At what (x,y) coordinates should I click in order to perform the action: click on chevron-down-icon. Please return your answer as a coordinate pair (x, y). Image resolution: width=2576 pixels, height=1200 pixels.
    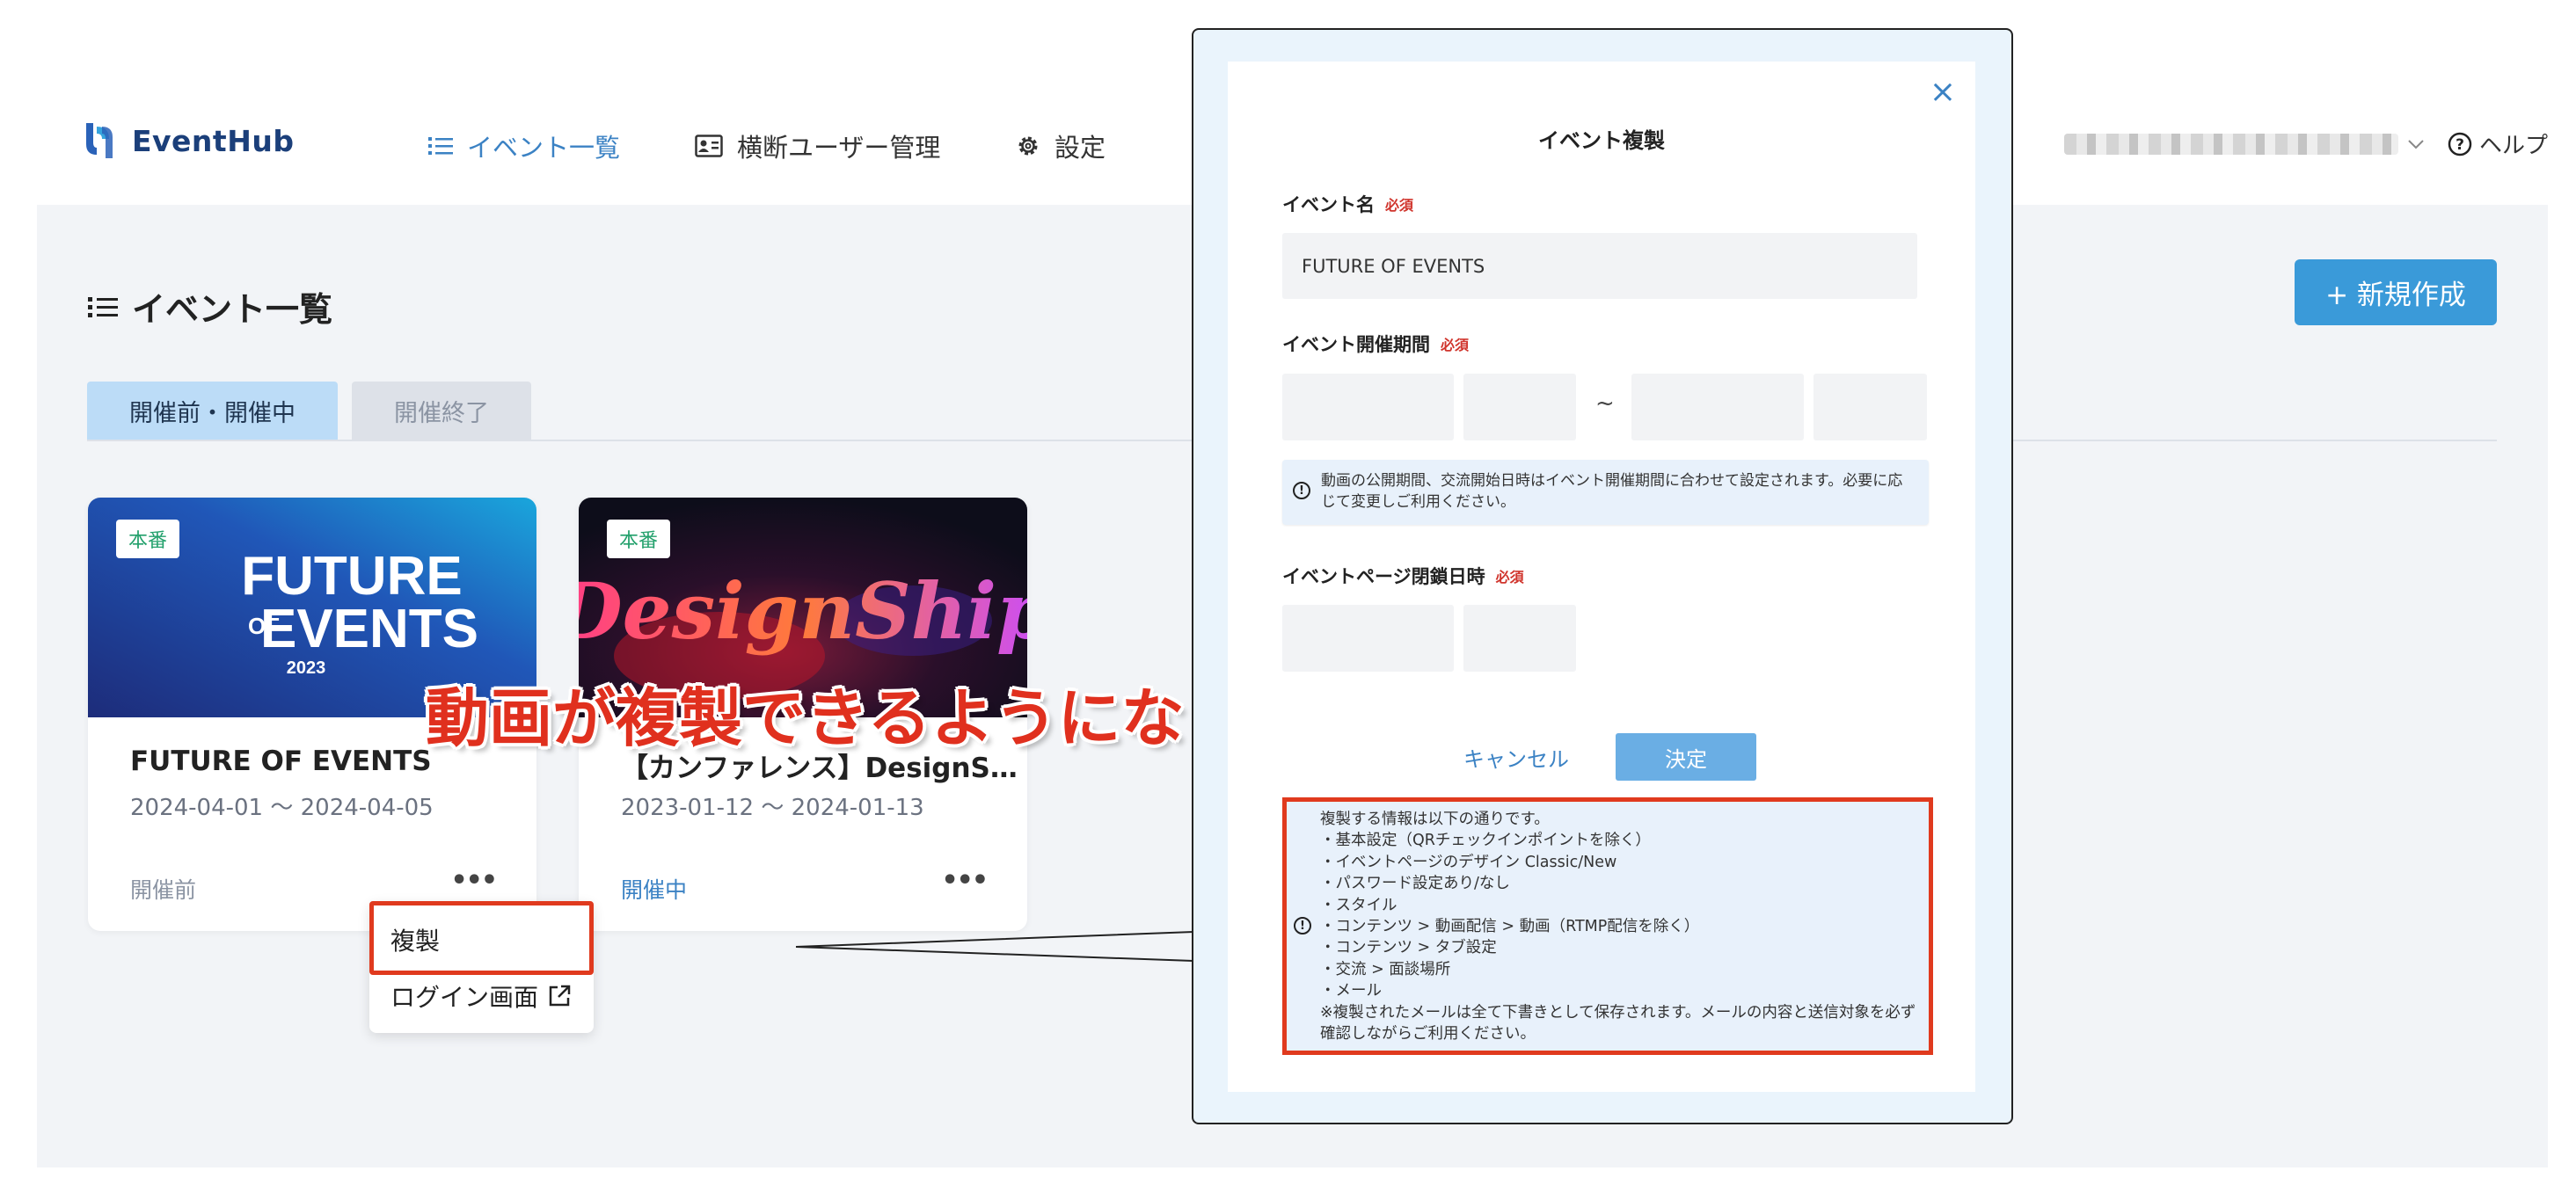
    Looking at the image, I should click on (2416, 144).